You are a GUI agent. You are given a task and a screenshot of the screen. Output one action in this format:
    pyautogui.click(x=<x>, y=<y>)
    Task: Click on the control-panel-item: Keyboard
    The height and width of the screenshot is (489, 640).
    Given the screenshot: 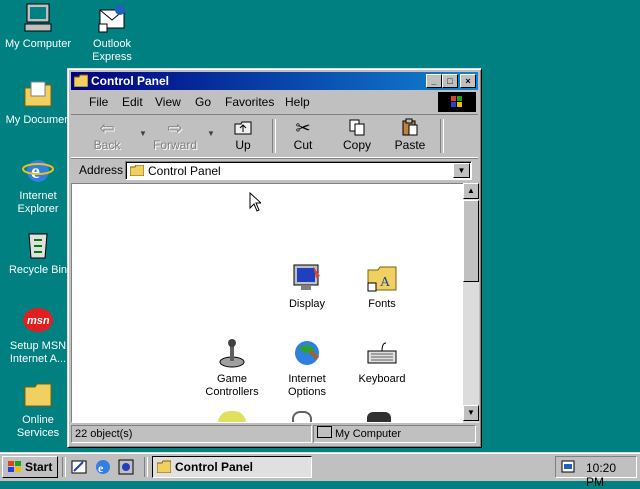 What is the action you would take?
    pyautogui.click(x=382, y=361)
    